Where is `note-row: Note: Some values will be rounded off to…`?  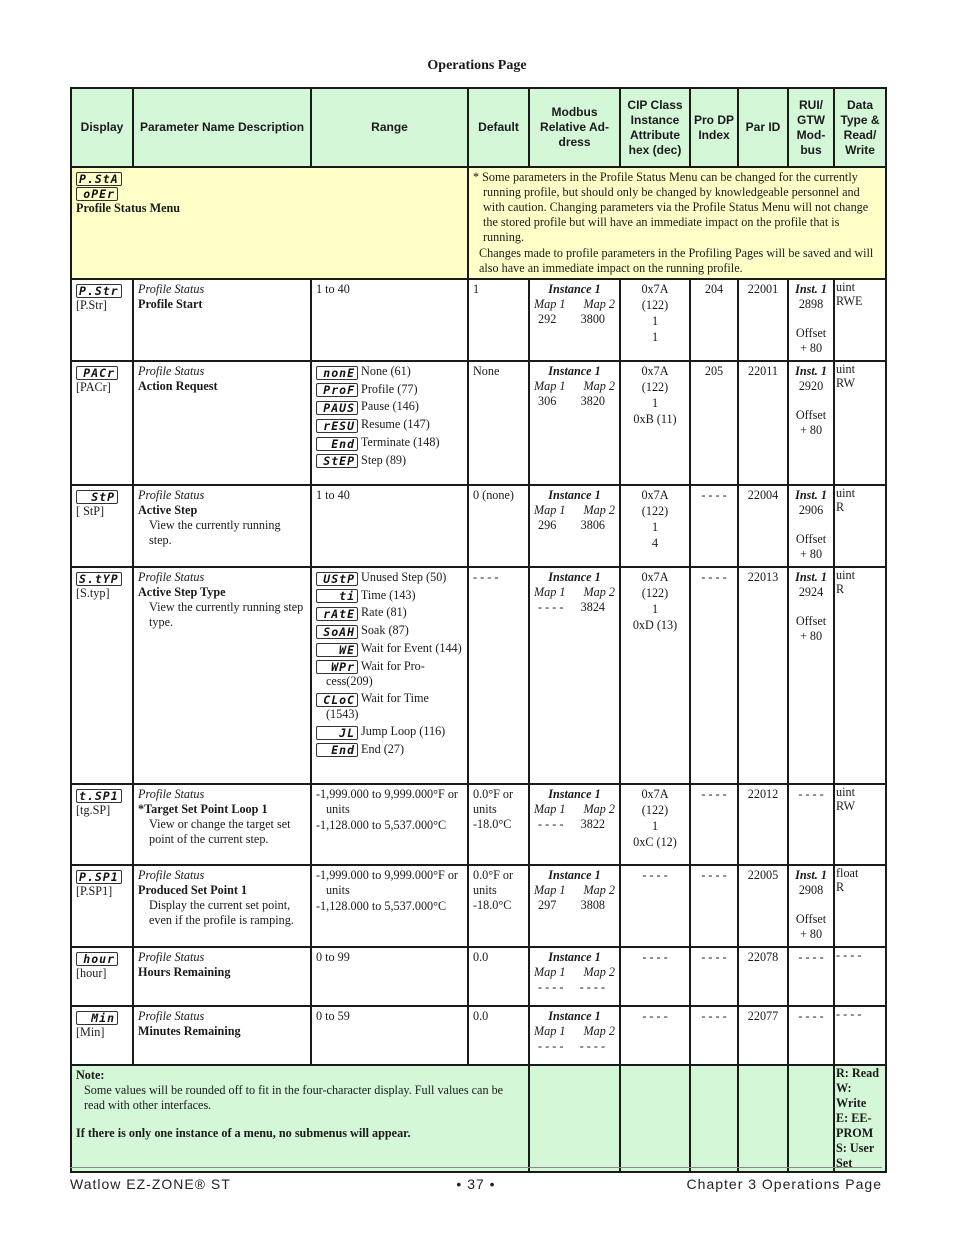 note-row: Note: Some values will be rounded off to… is located at coordinates (478, 1118).